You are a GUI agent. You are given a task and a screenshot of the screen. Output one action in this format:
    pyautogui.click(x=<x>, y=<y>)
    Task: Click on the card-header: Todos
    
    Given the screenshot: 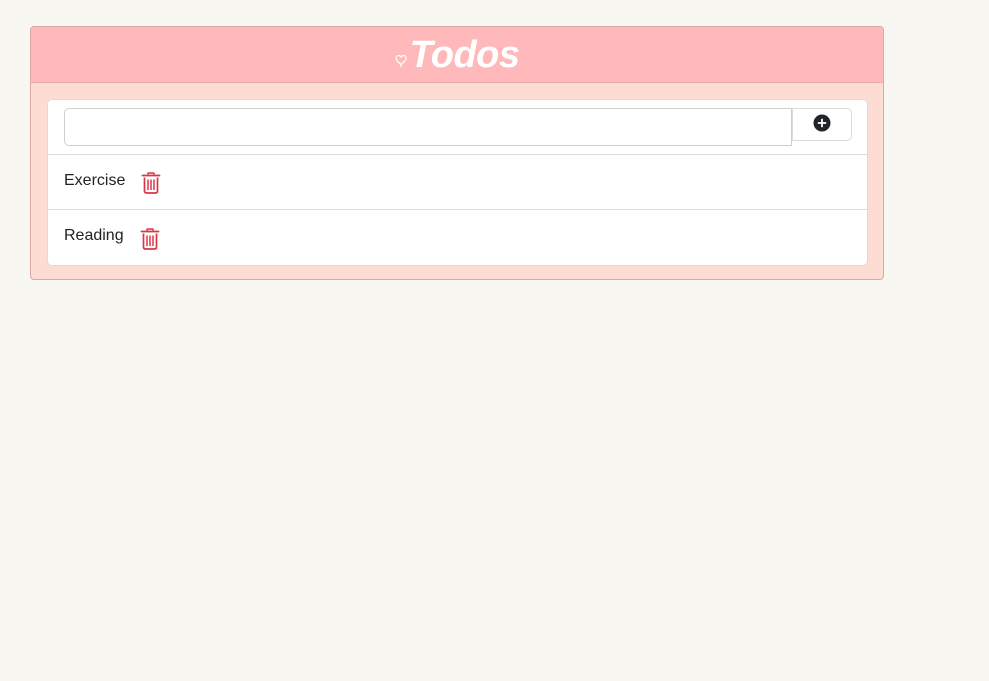 What is the action you would take?
    pyautogui.click(x=457, y=55)
    